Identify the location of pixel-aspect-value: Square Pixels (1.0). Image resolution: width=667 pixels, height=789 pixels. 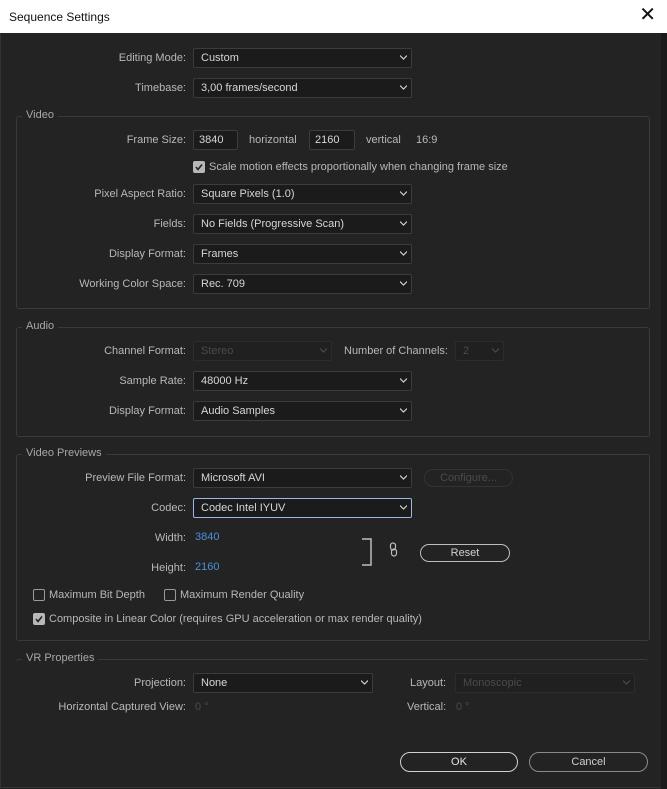
(248, 194).